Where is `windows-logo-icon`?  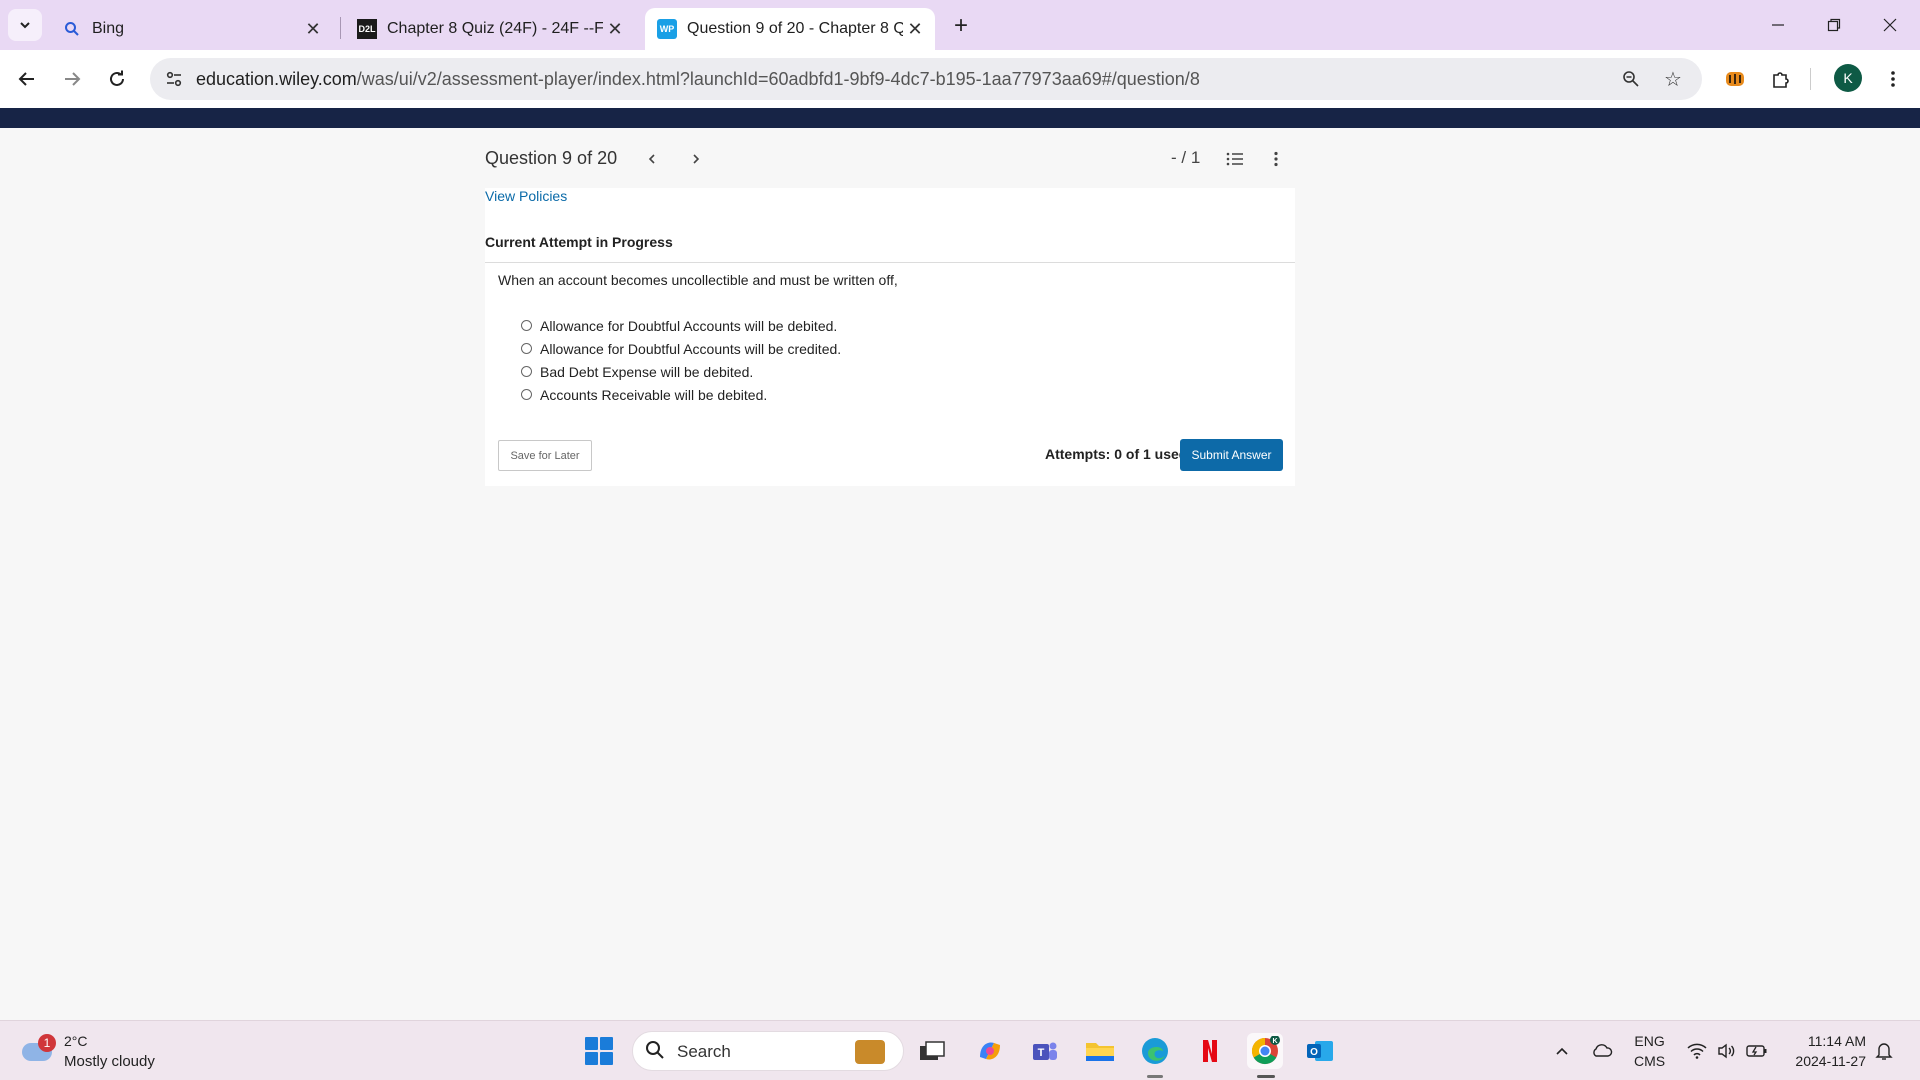 windows-logo-icon is located at coordinates (591, 1043).